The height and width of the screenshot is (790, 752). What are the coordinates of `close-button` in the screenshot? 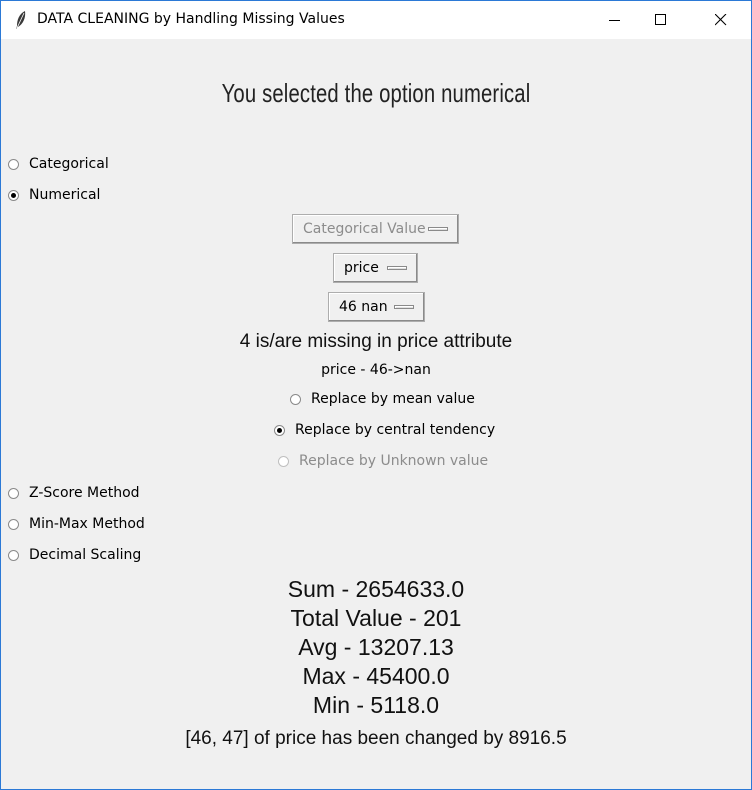 It's located at (721, 20).